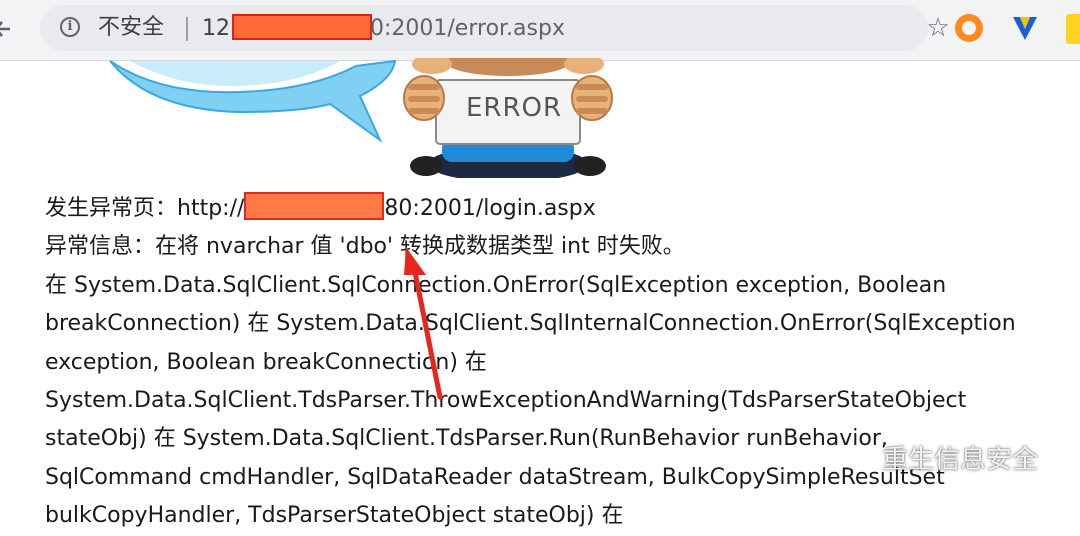 Image resolution: width=1080 pixels, height=536 pixels. I want to click on url-redaction-box, so click(314, 206).